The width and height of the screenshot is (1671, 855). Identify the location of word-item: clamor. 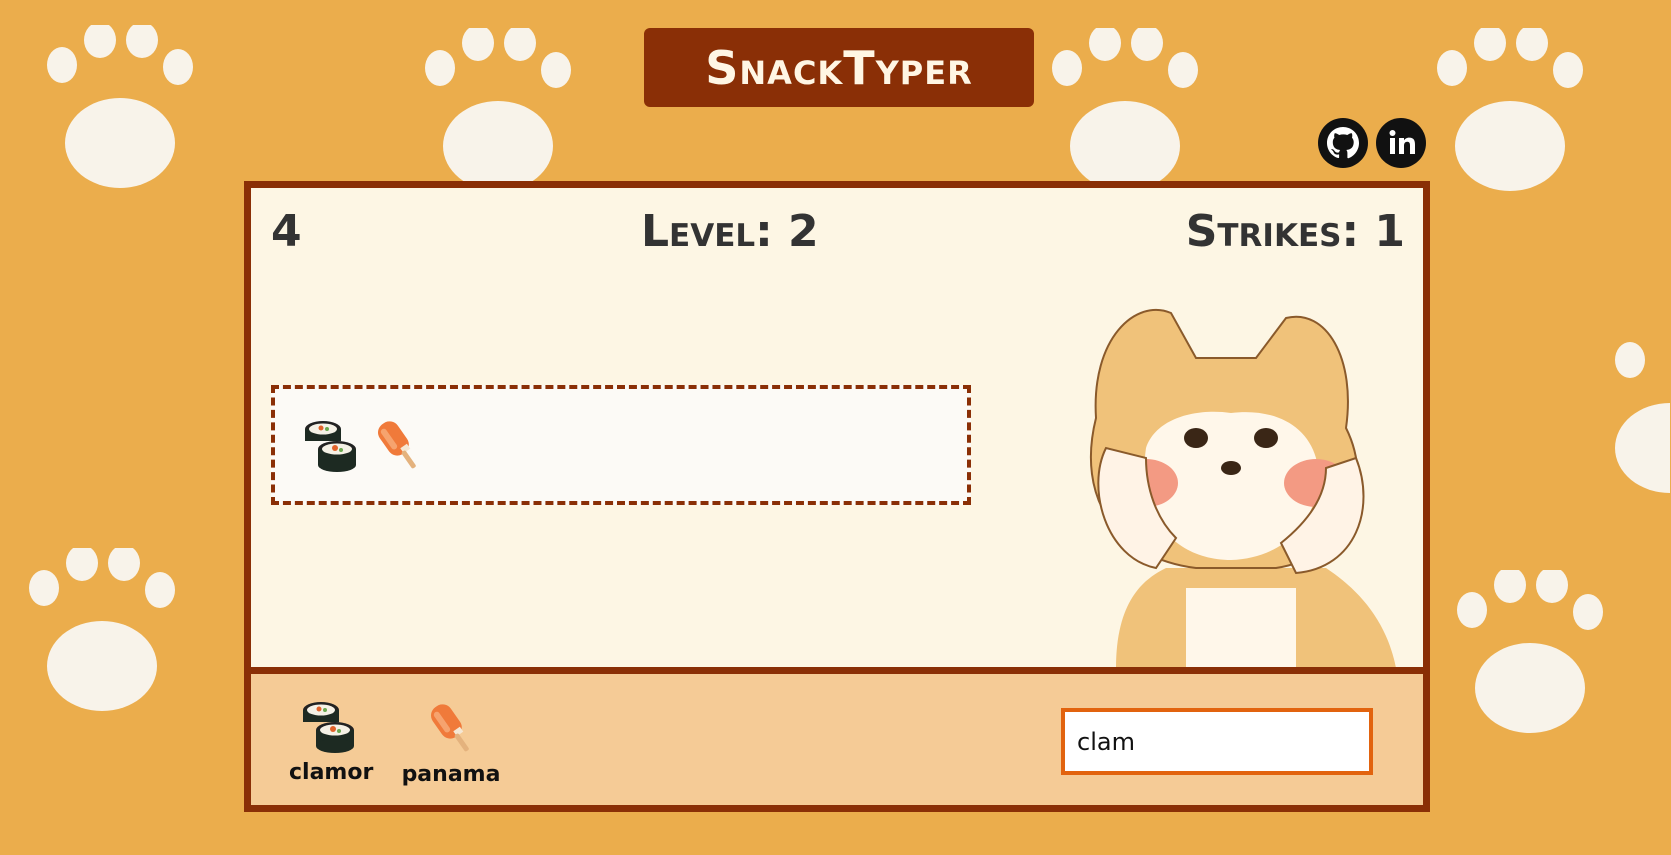
(331, 740).